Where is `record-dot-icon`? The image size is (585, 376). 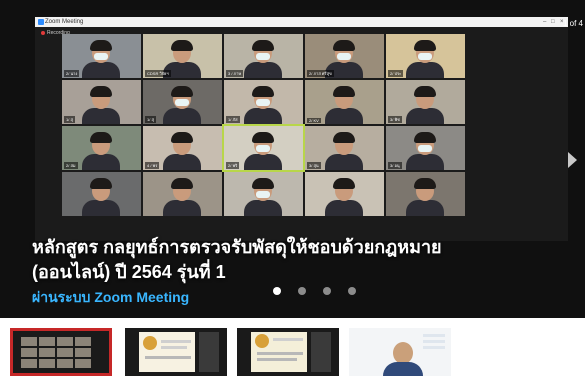
record-dot-icon is located at coordinates (43, 32).